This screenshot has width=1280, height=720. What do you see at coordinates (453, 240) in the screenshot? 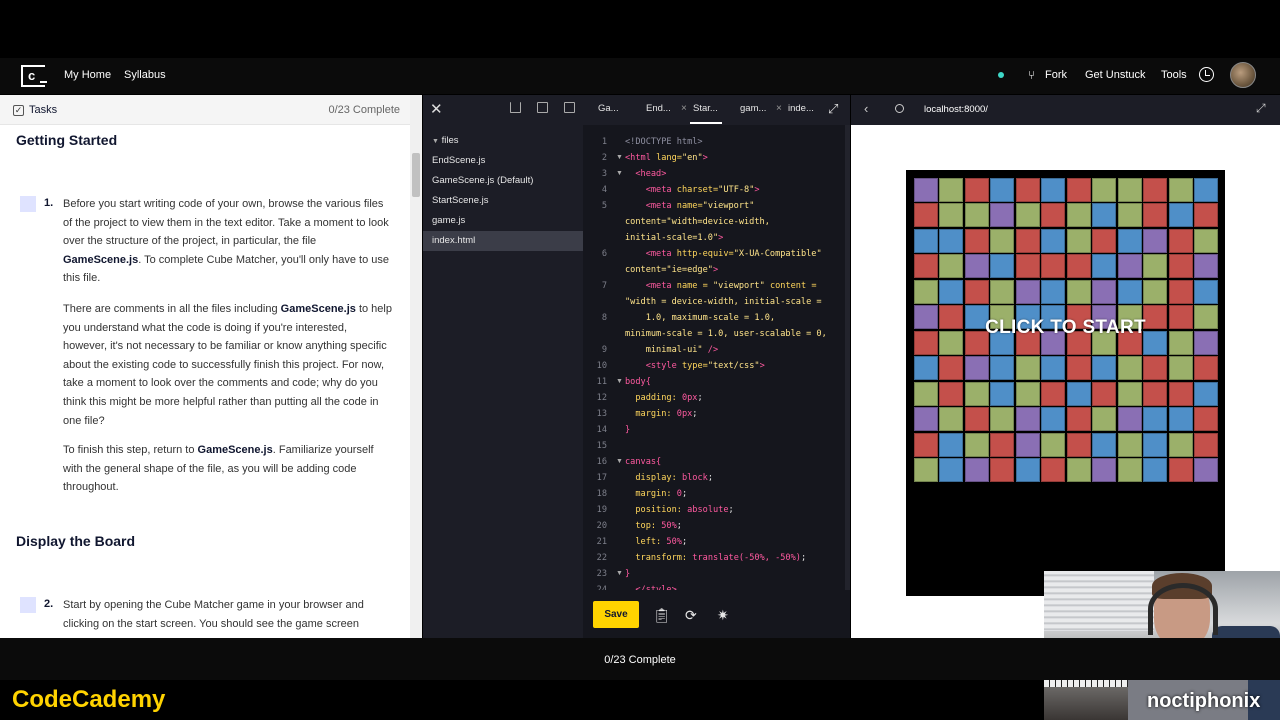
I see `tree-file-index: index.html` at bounding box center [453, 240].